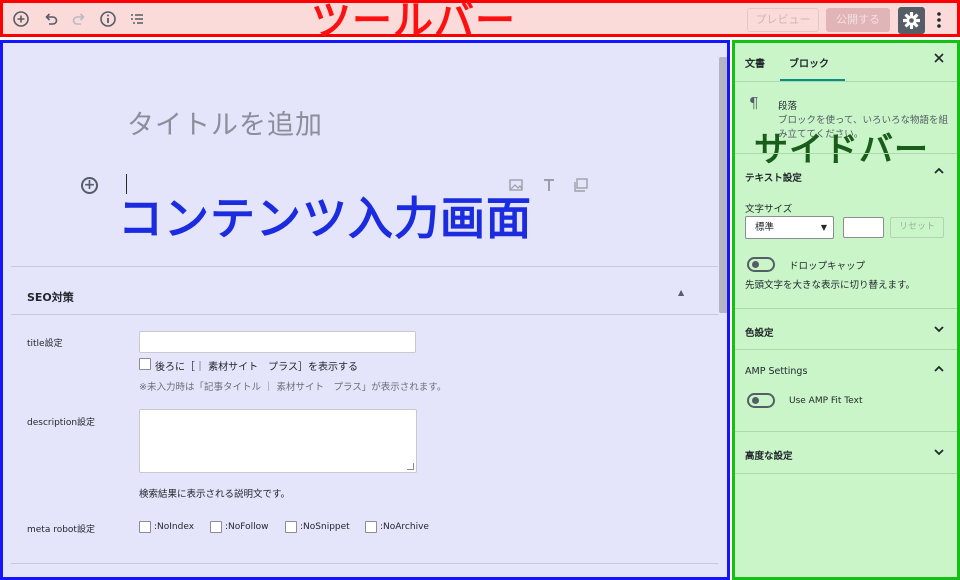  I want to click on append-sitename-label: 後ろに［｜ 素材サイト プラス］を表示する, so click(256, 367).